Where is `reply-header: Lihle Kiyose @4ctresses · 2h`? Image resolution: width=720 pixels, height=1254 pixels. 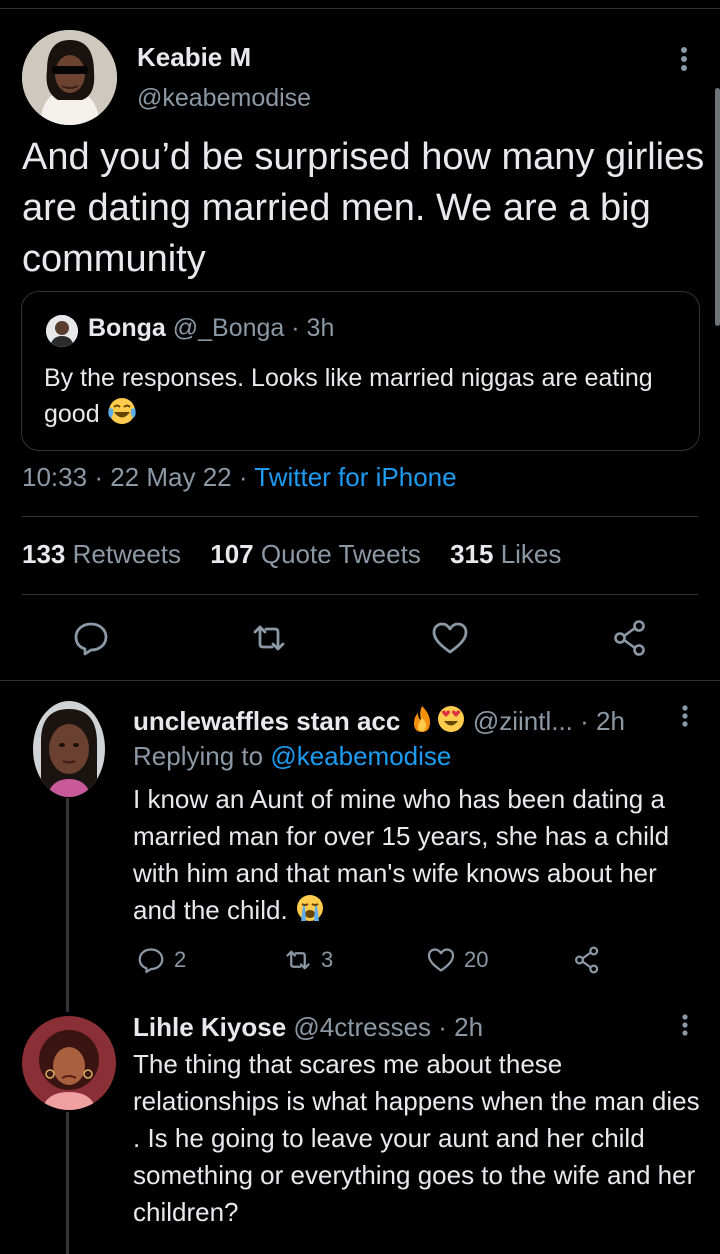 reply-header: Lihle Kiyose @4ctresses · 2h is located at coordinates (308, 1027).